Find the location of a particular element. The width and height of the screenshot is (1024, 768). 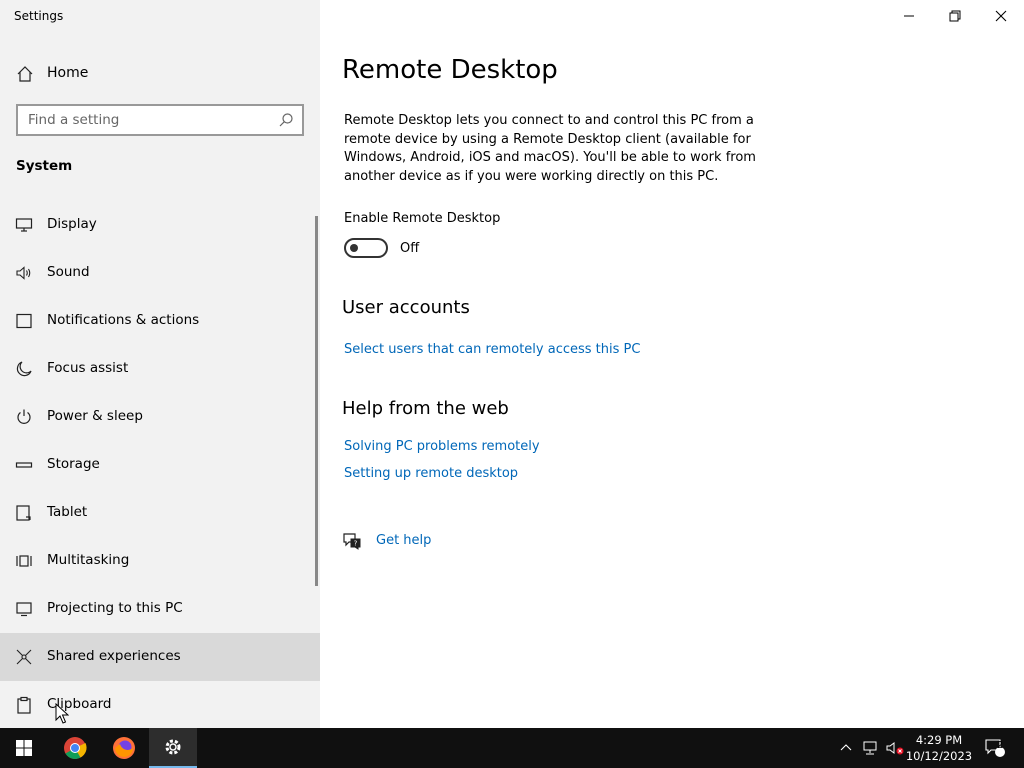

taskbar: 4:29 PM 10/12/2023 2 is located at coordinates (512, 748).